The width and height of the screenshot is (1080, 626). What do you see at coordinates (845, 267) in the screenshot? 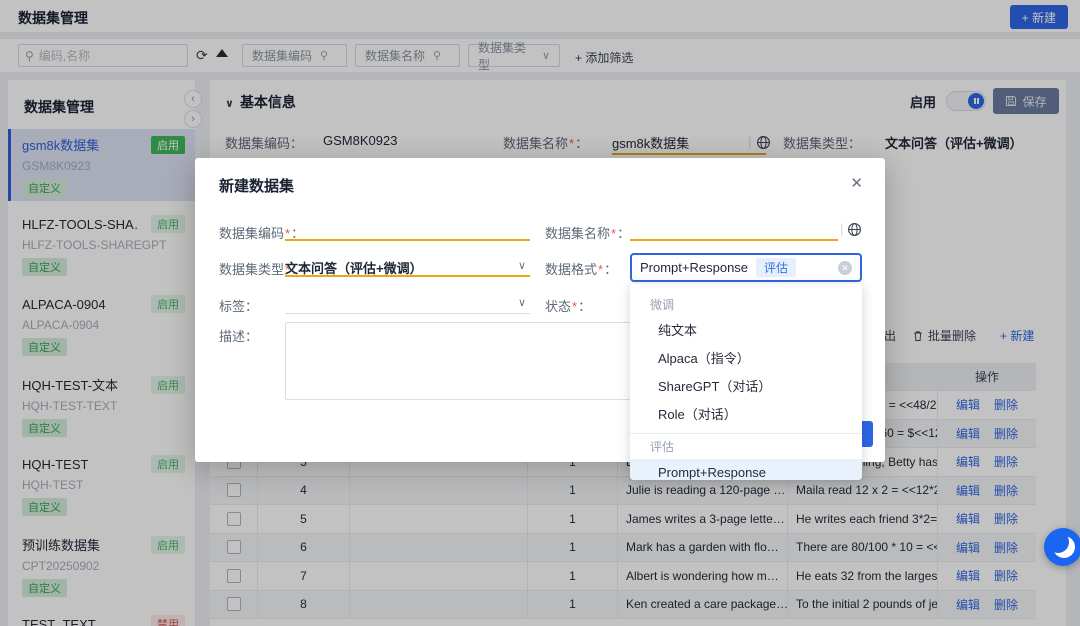
I see `clear-icon: ✕` at bounding box center [845, 267].